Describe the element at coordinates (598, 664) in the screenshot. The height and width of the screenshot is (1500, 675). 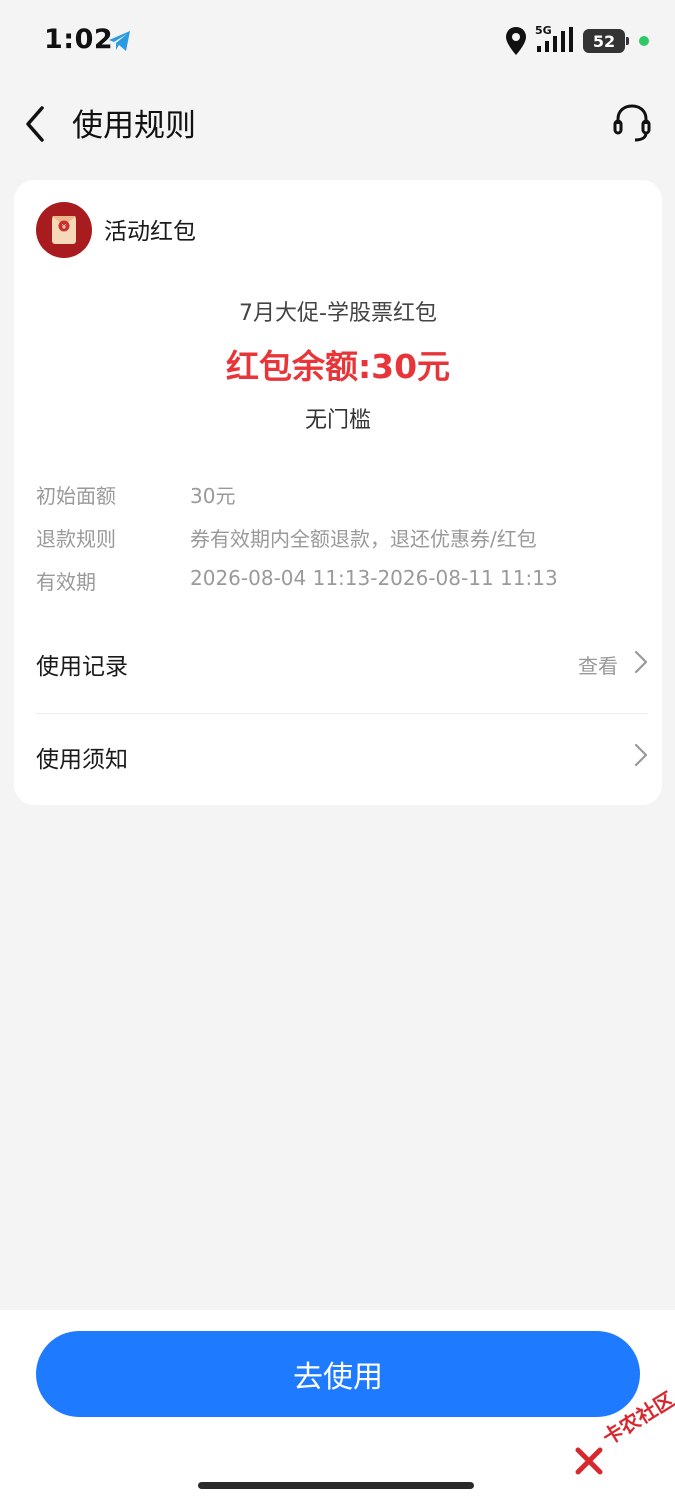
I see `view-link: 查看` at that location.